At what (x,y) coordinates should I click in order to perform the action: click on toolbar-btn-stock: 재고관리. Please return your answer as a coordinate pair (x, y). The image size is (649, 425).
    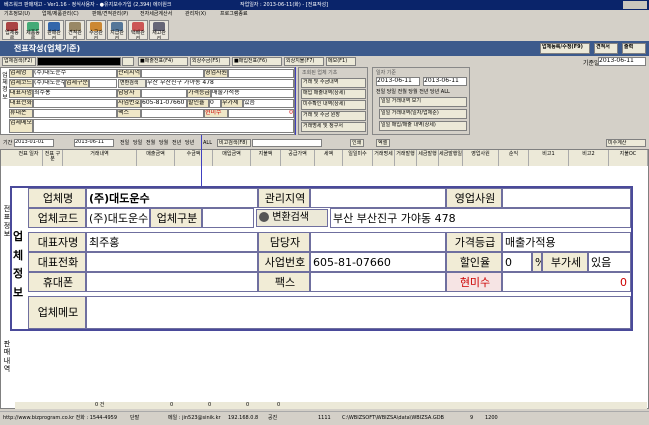
    Looking at the image, I should click on (159, 30).